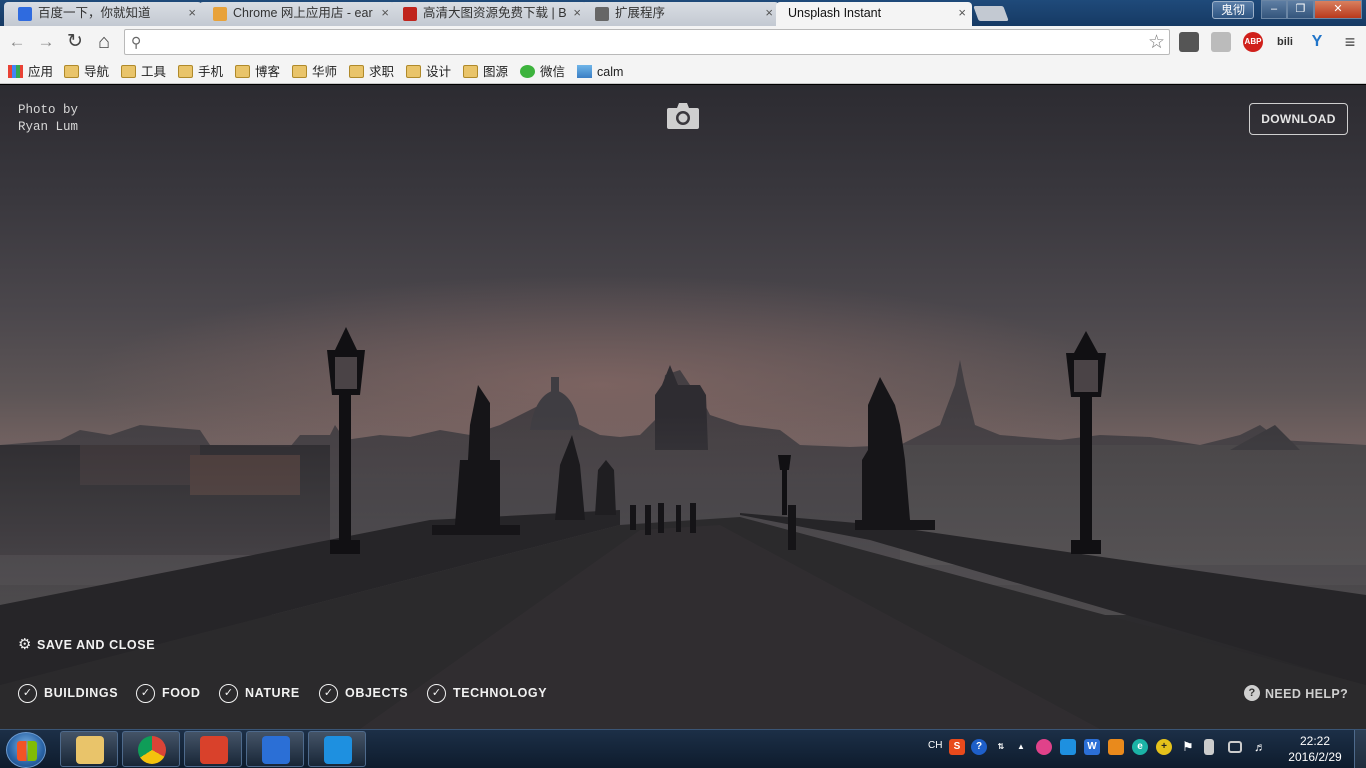 This screenshot has width=1366, height=768. Describe the element at coordinates (1235, 747) in the screenshot. I see `network-icon` at that location.